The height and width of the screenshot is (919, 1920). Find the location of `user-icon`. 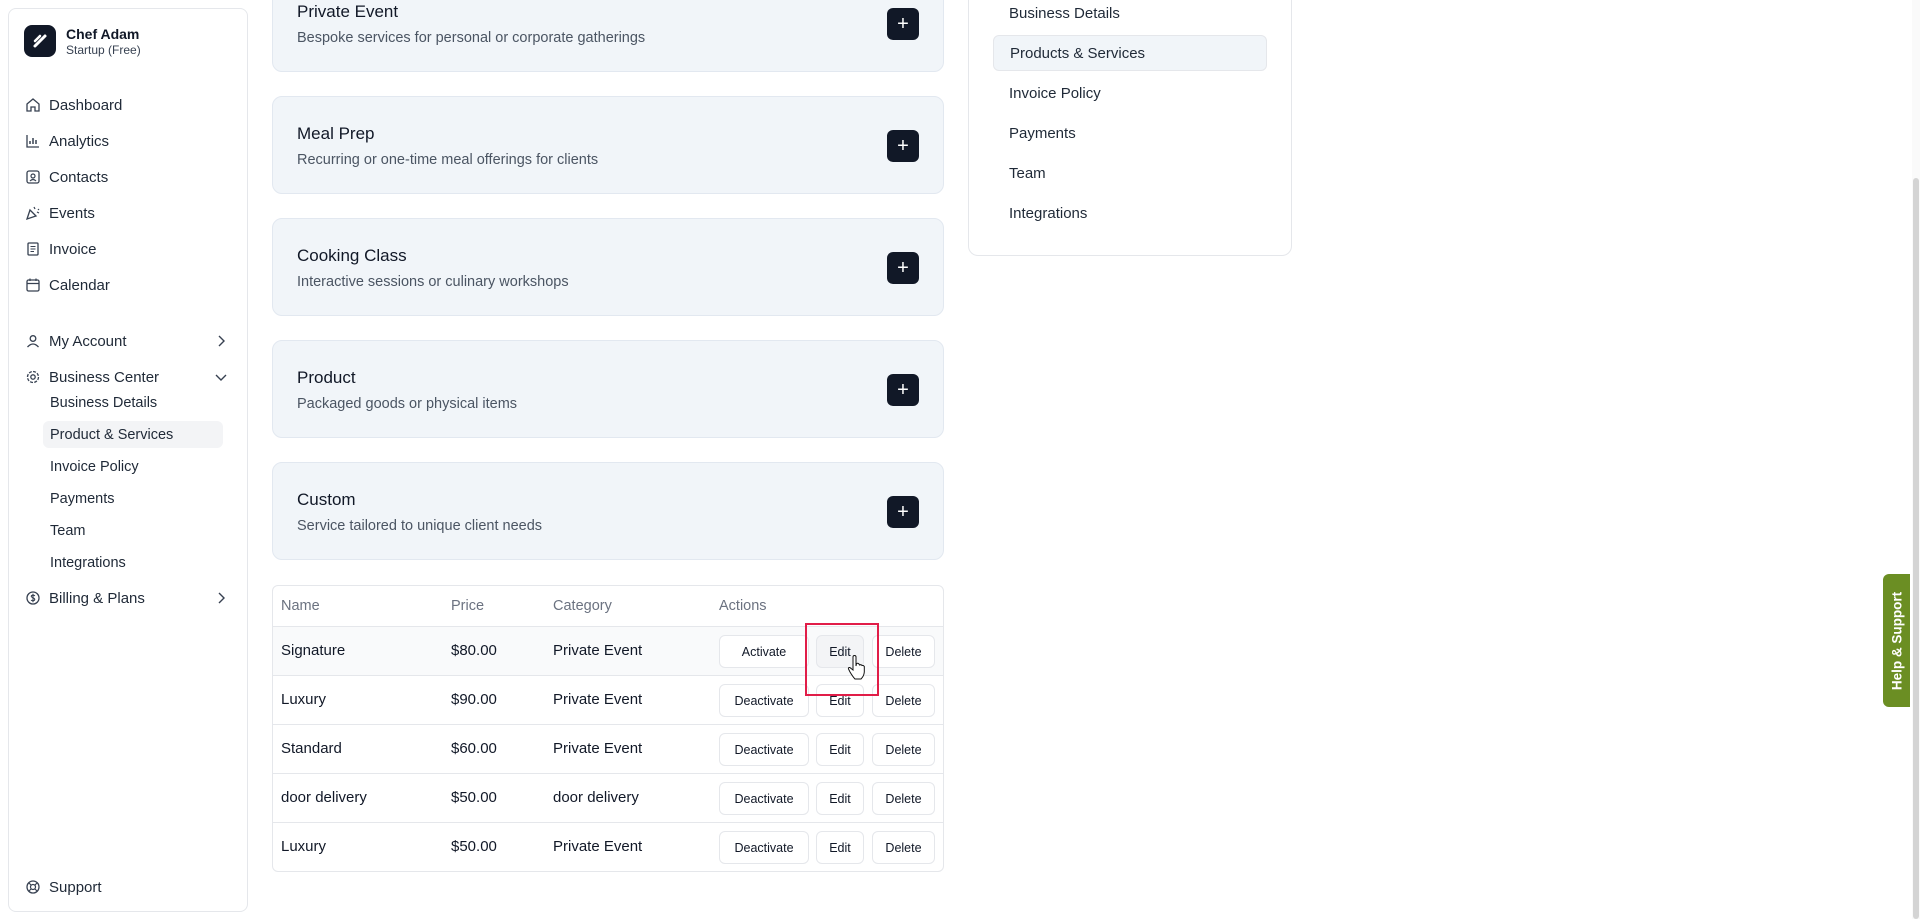

user-icon is located at coordinates (33, 341).